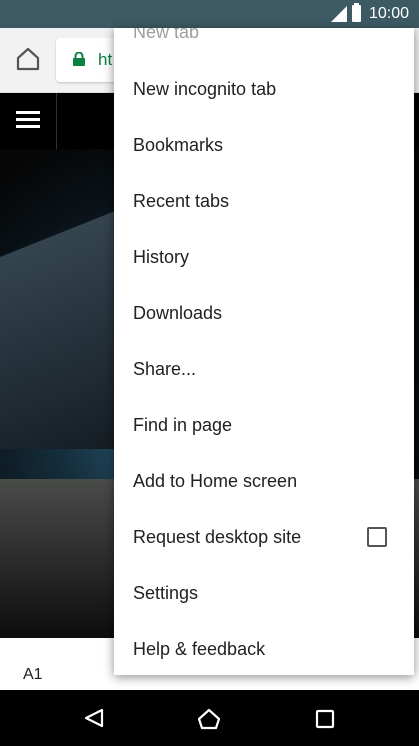 The height and width of the screenshot is (746, 419). What do you see at coordinates (264, 425) in the screenshot?
I see `menu-item-find-in-page: Find in page` at bounding box center [264, 425].